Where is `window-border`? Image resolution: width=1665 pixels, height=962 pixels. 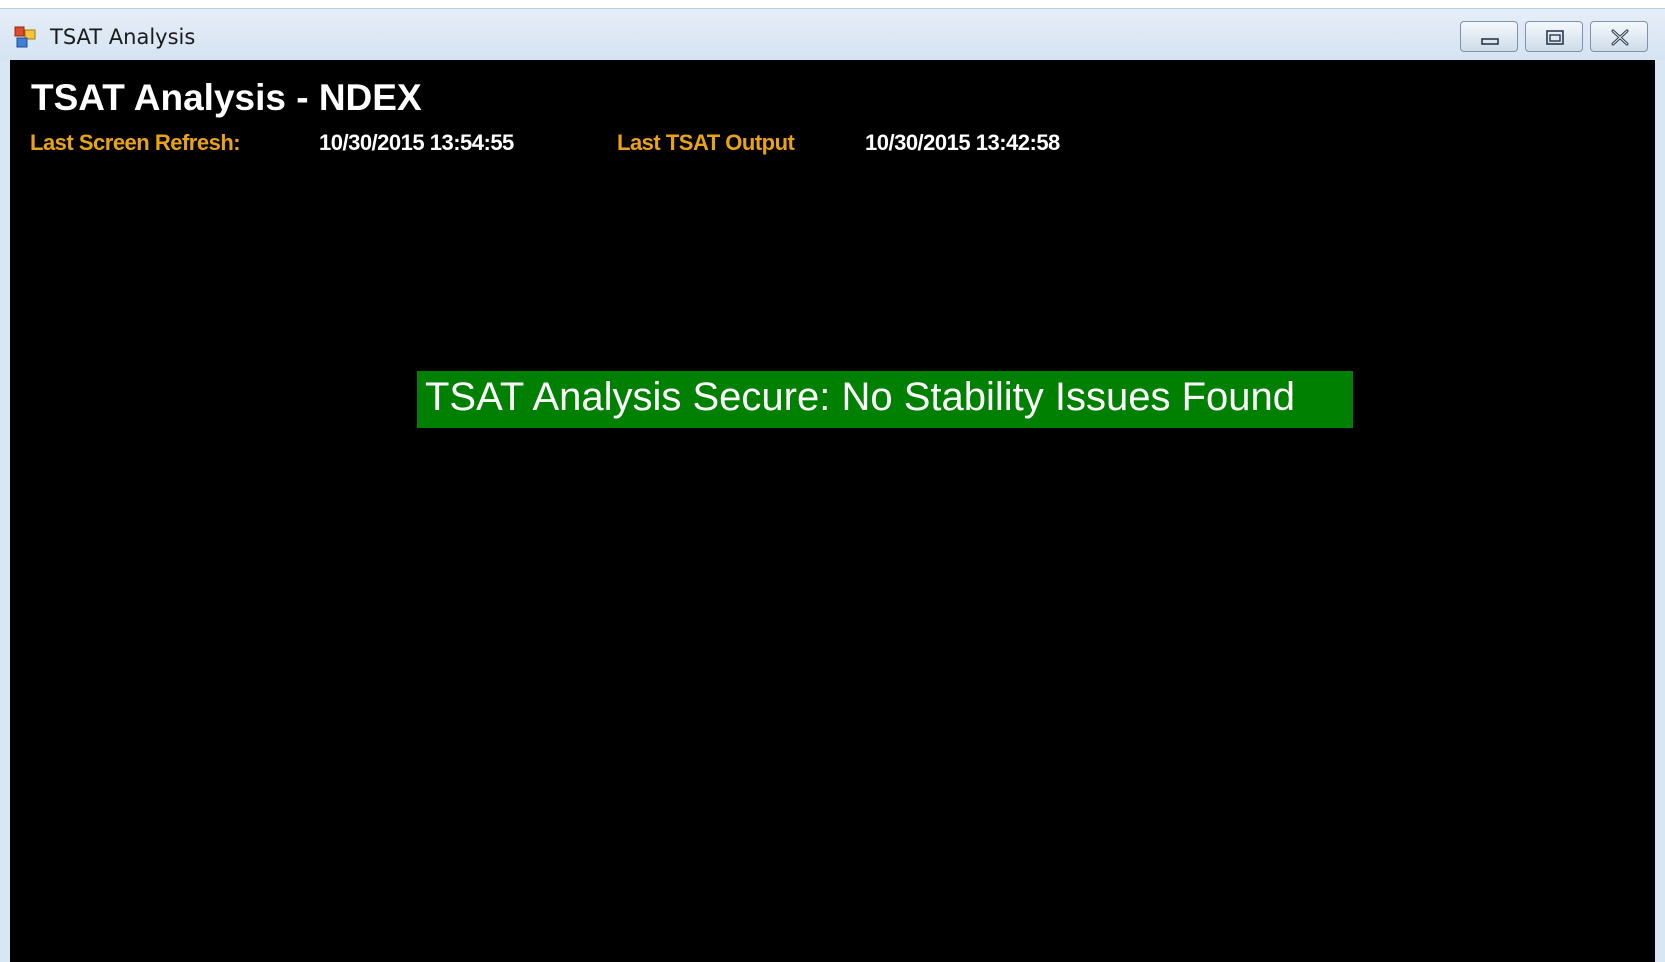
window-border is located at coordinates (1660, 511).